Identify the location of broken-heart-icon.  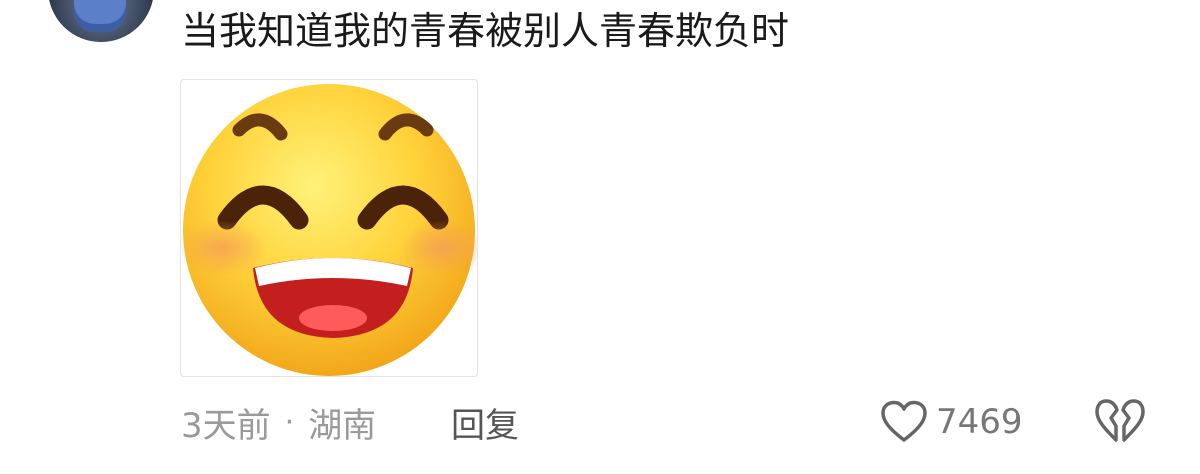
(1120, 420).